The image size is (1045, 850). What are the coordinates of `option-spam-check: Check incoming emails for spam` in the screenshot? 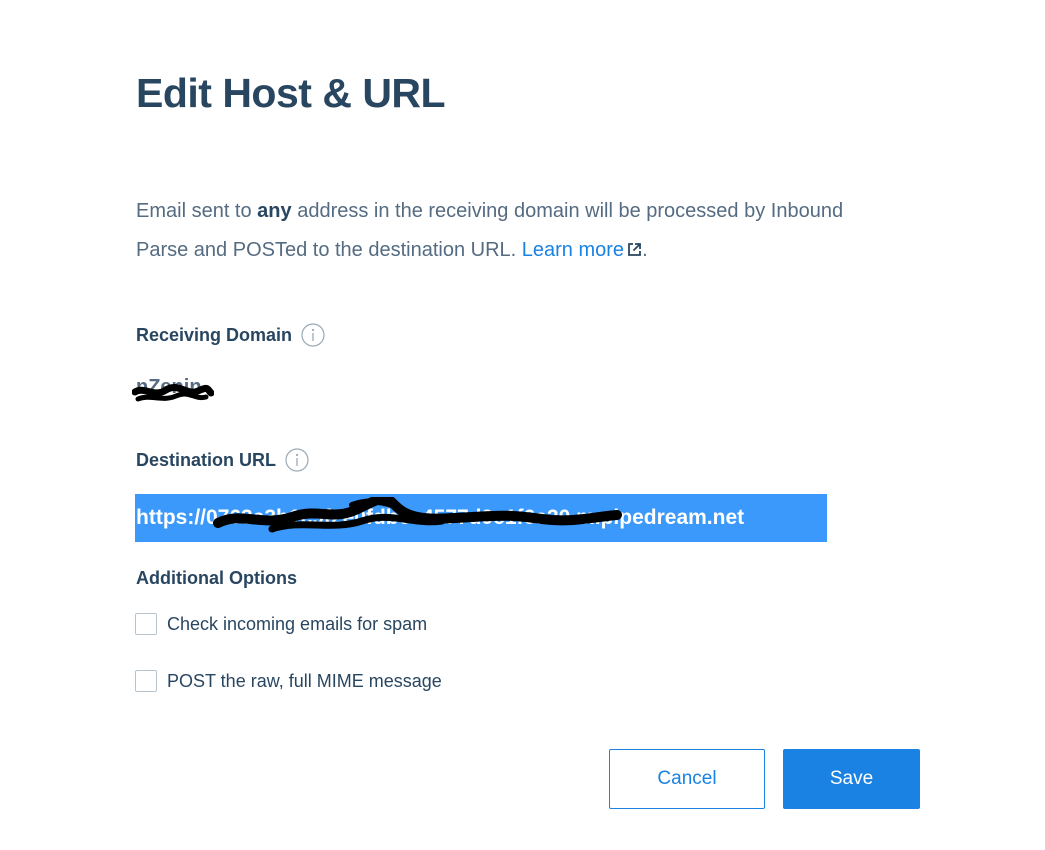 It's located at (281, 624).